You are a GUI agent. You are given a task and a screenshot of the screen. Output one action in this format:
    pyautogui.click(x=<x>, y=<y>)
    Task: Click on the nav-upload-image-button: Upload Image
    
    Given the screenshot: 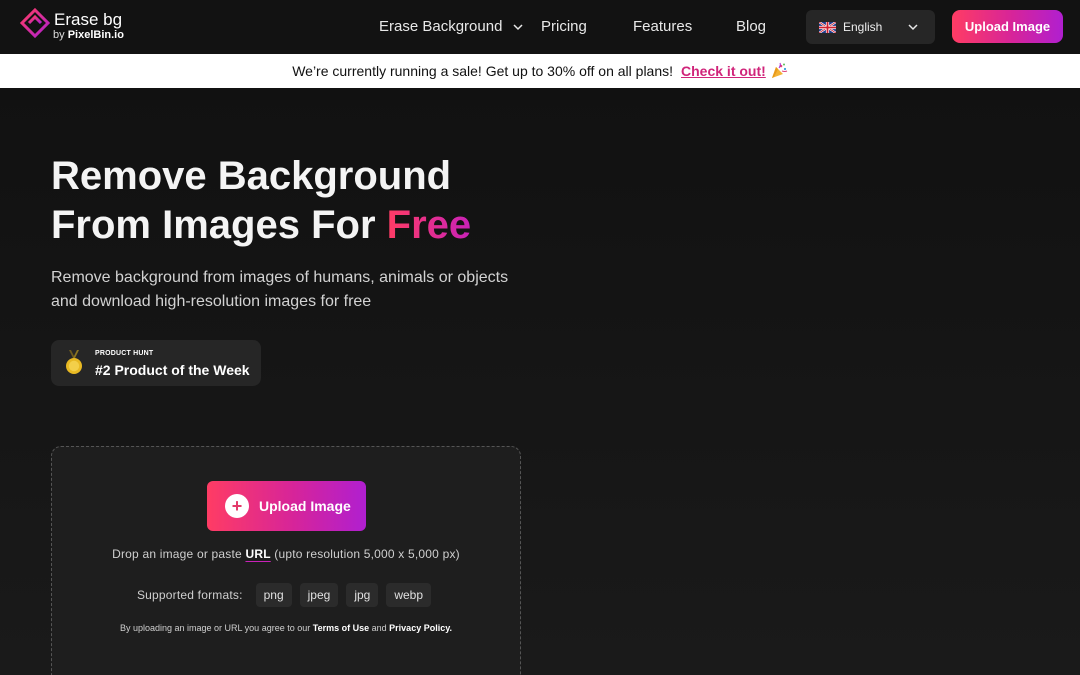 What is the action you would take?
    pyautogui.click(x=1007, y=26)
    